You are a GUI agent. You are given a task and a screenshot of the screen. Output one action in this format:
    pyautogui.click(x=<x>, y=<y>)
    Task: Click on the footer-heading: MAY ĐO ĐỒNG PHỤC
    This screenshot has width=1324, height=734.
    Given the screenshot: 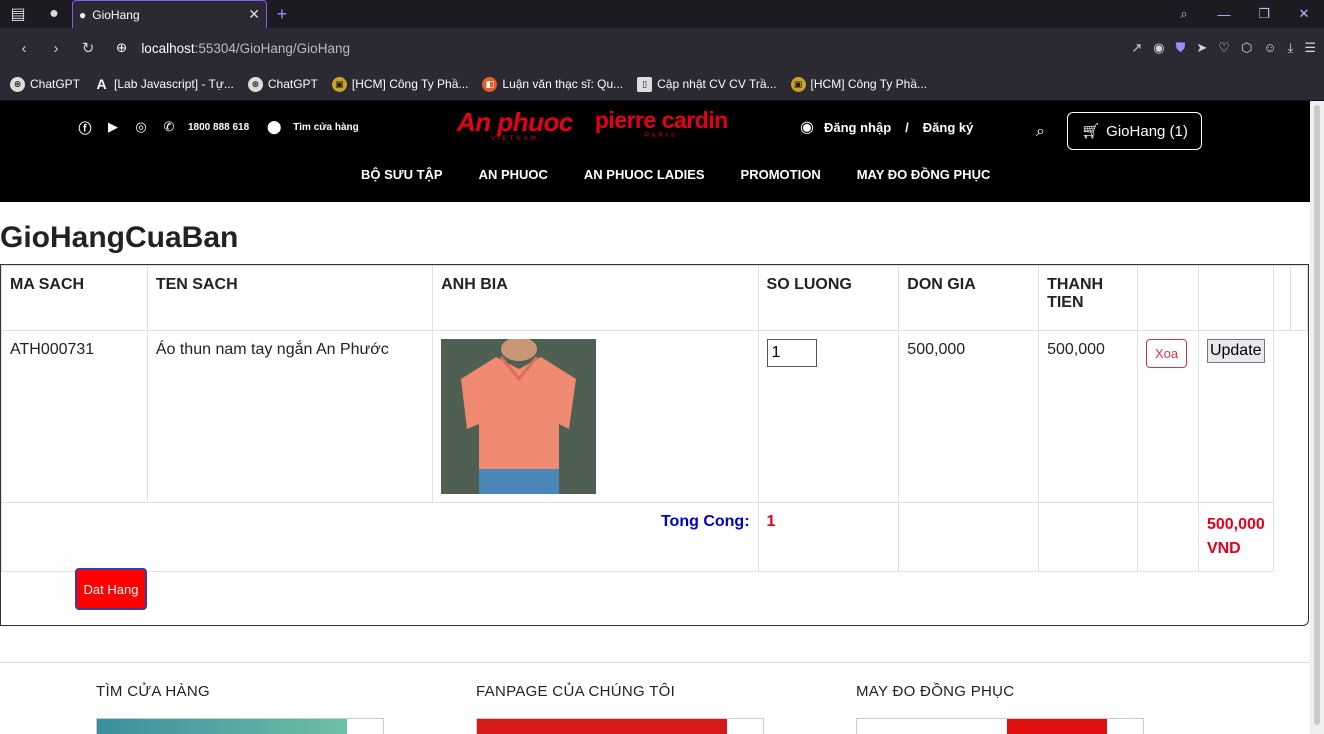 What is the action you would take?
    pyautogui.click(x=935, y=691)
    